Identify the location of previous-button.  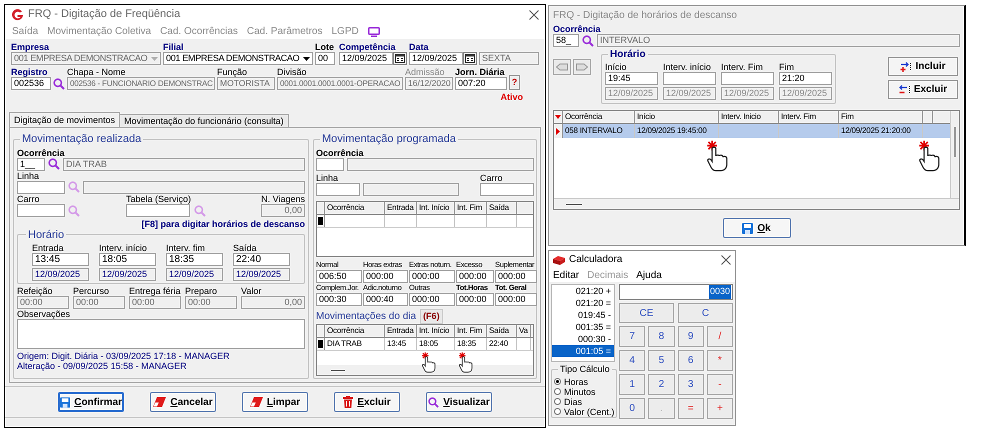
(562, 67).